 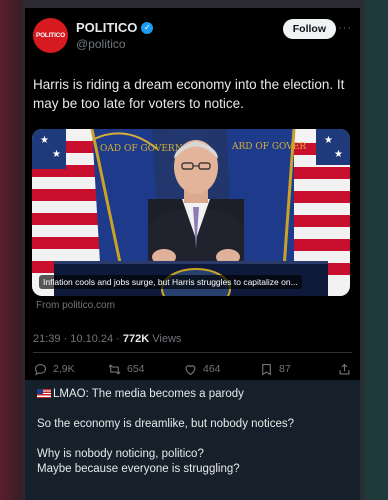 I want to click on card-source: From politico.com, so click(x=75, y=305).